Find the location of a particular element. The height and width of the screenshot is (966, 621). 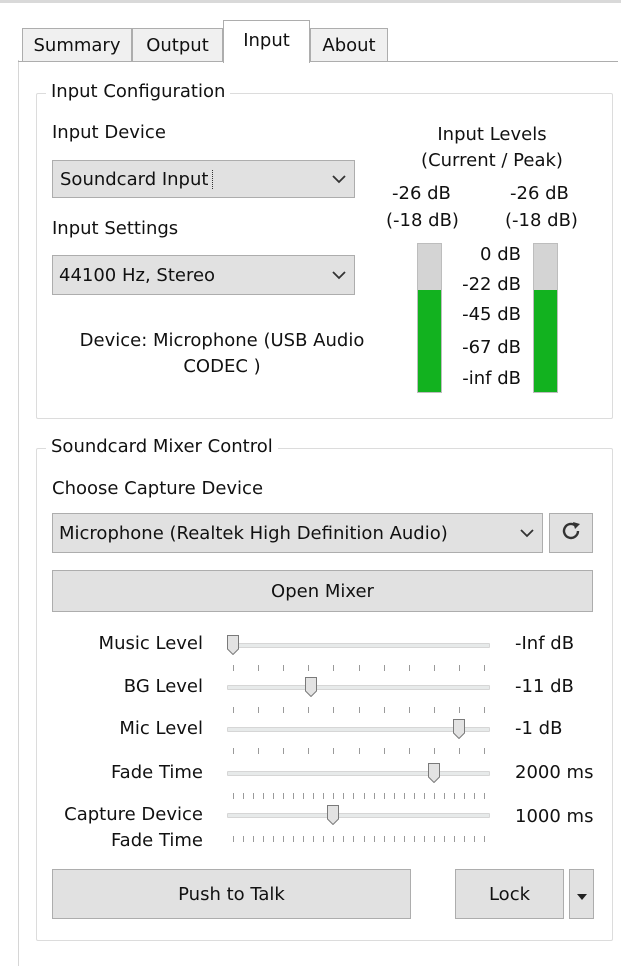

fade-time-slider-thumb is located at coordinates (433, 773).